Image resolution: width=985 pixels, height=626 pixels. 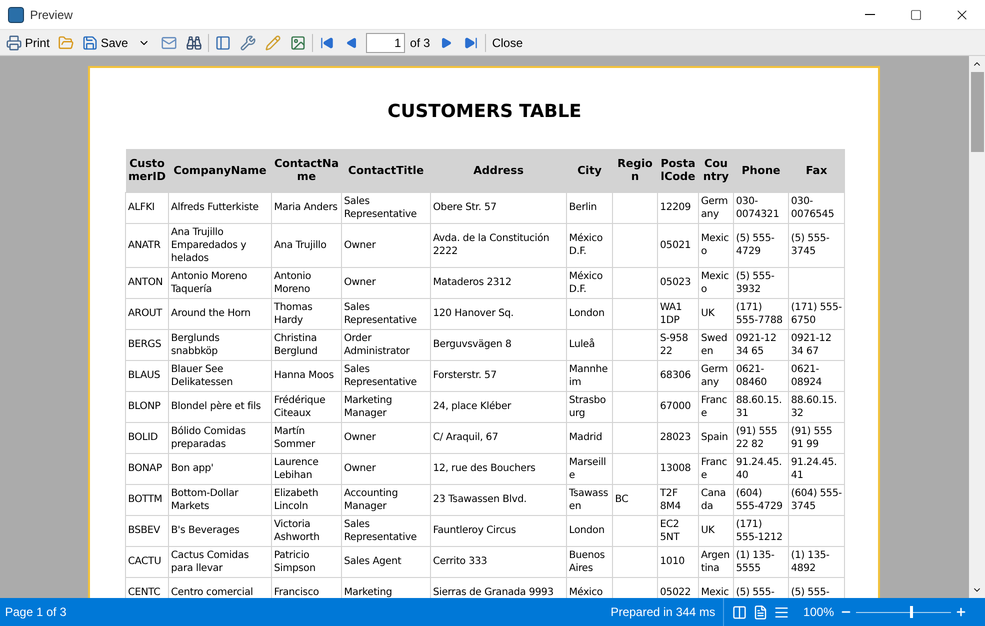 I want to click on column-header: CustomerID, so click(x=147, y=170).